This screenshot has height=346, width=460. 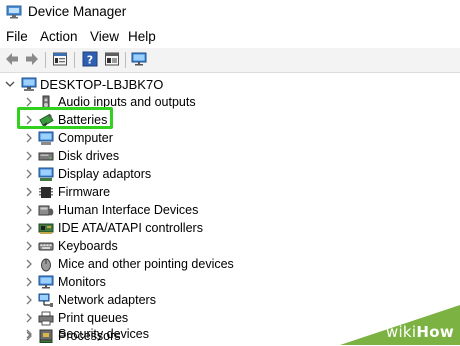 What do you see at coordinates (46, 210) in the screenshot?
I see `hid-icon` at bounding box center [46, 210].